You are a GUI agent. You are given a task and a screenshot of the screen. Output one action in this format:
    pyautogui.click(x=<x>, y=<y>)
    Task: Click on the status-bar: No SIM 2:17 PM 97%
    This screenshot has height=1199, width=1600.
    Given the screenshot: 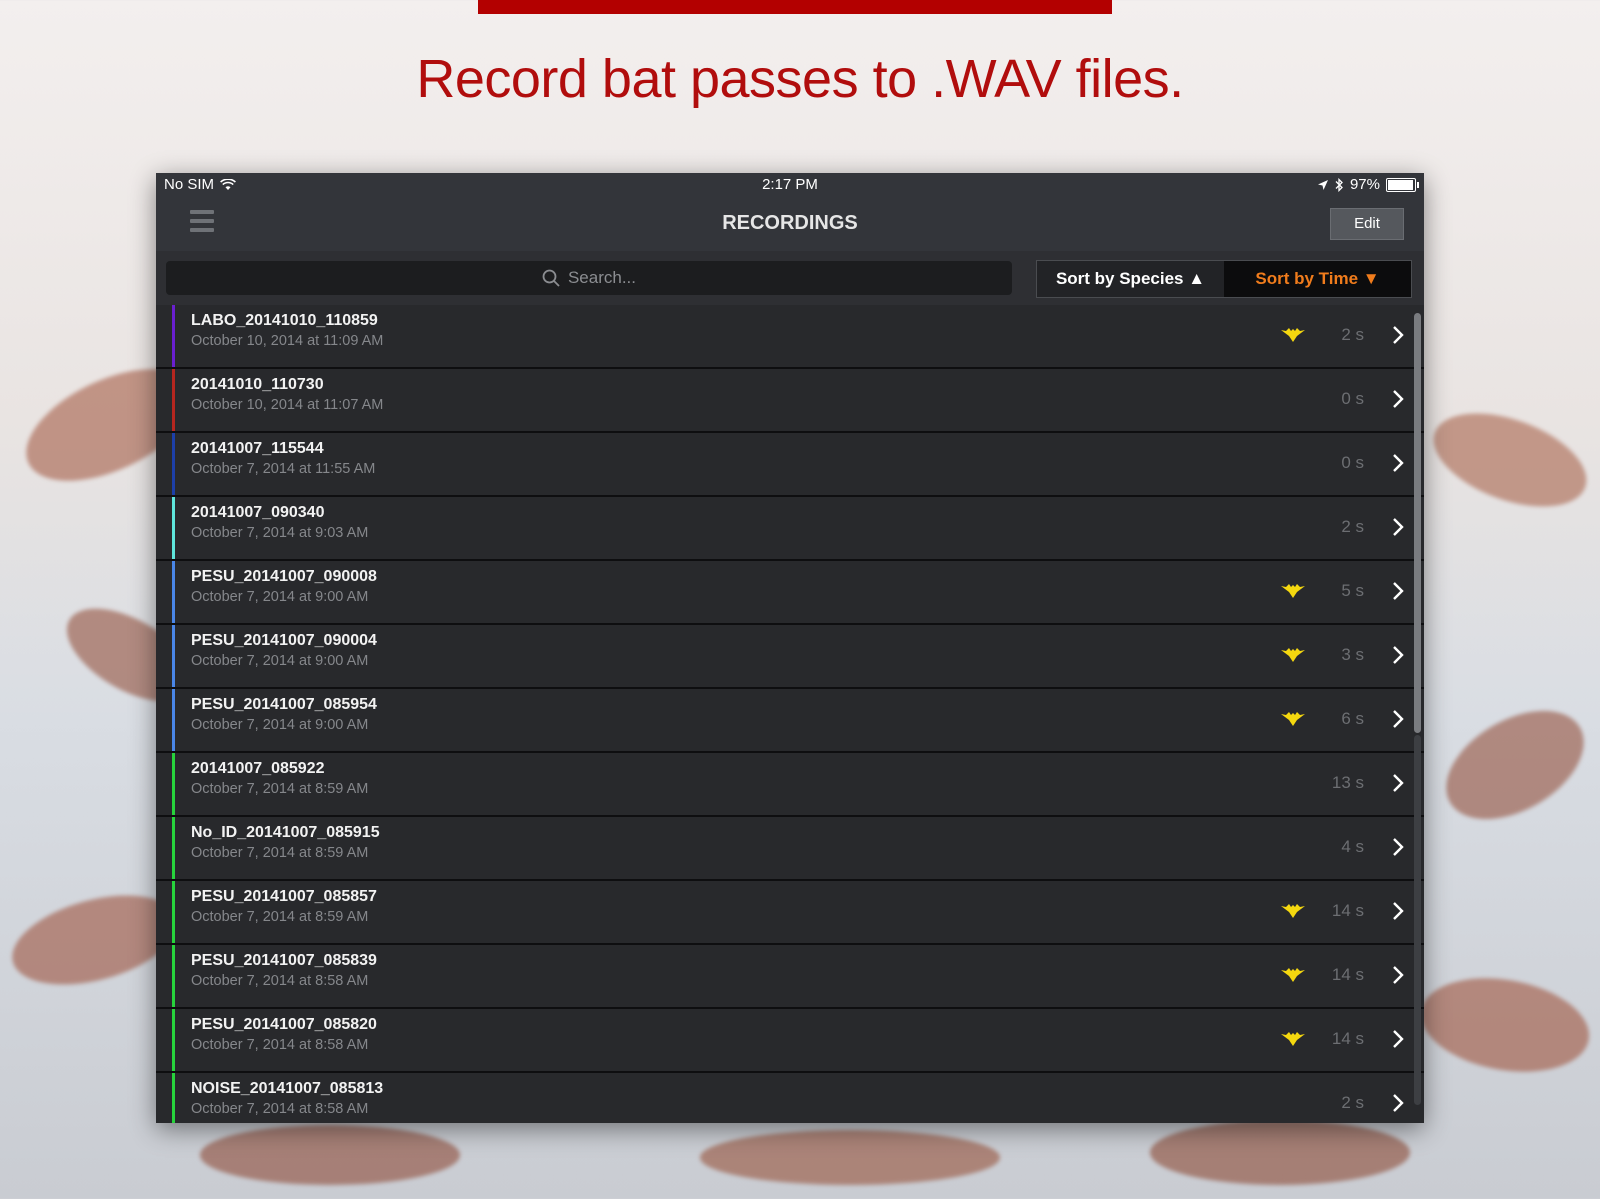 What is the action you would take?
    pyautogui.click(x=790, y=185)
    